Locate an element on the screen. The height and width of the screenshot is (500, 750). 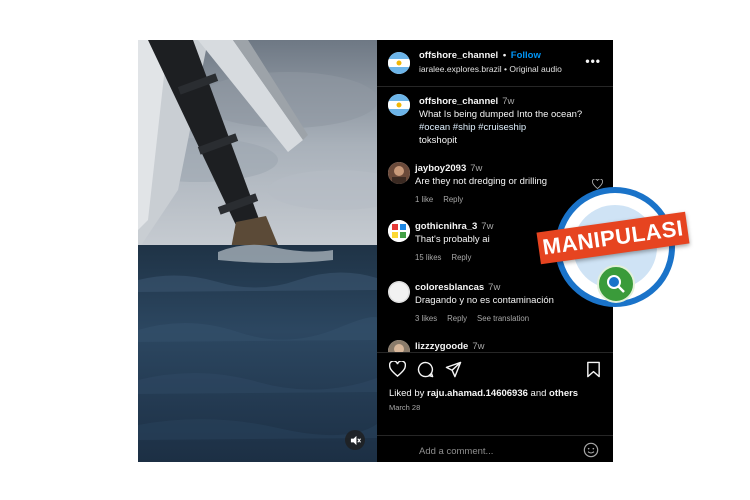
comment-body: lizzzygoode 7w is located at coordinates (500, 346).